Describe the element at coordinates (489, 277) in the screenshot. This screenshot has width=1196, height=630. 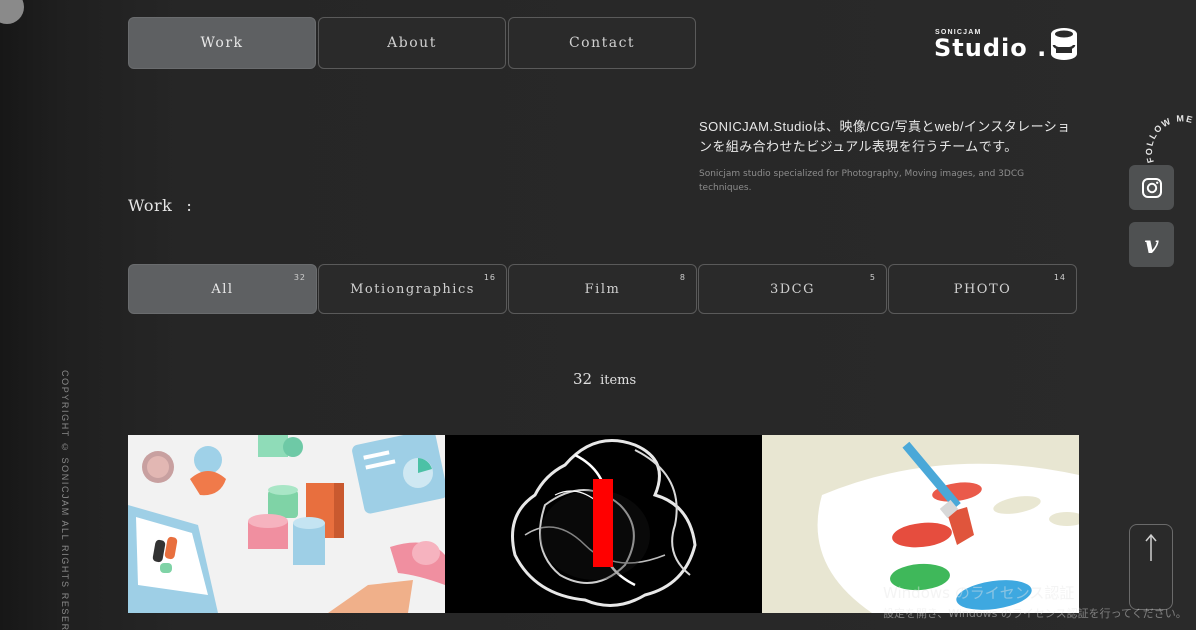
I see `filter-count: 16` at that location.